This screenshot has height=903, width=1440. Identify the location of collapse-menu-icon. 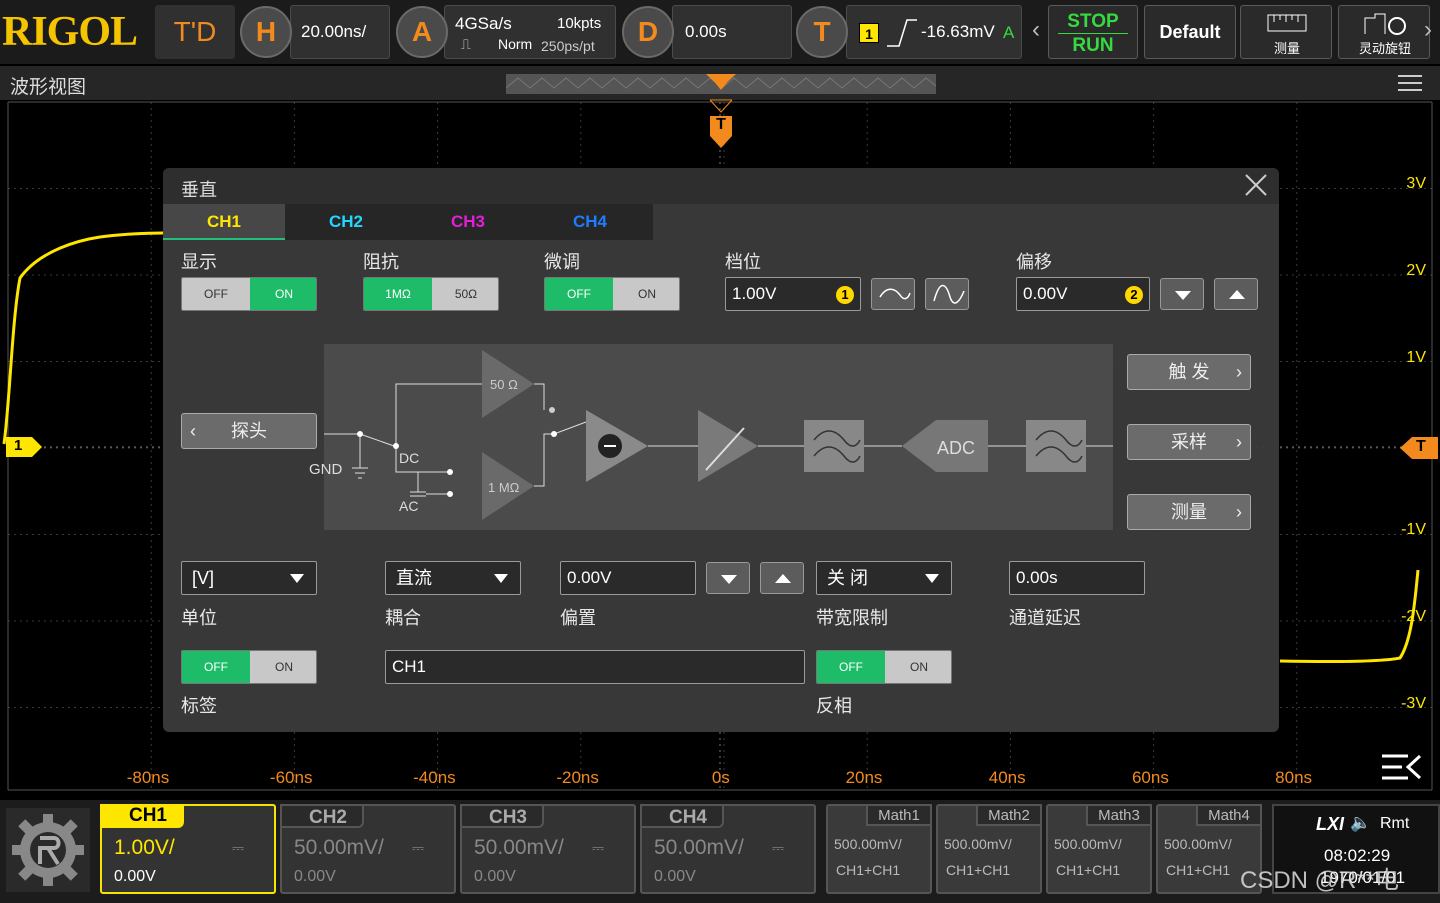
(1402, 767).